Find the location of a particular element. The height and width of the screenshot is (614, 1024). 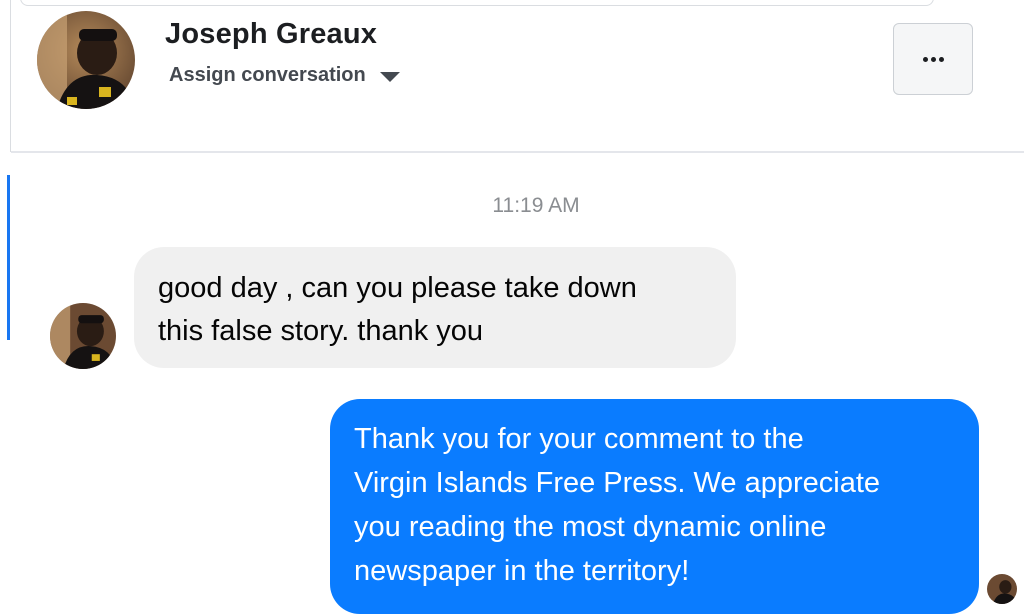

assign-conversation-label: Assign conversation is located at coordinates (267, 75).